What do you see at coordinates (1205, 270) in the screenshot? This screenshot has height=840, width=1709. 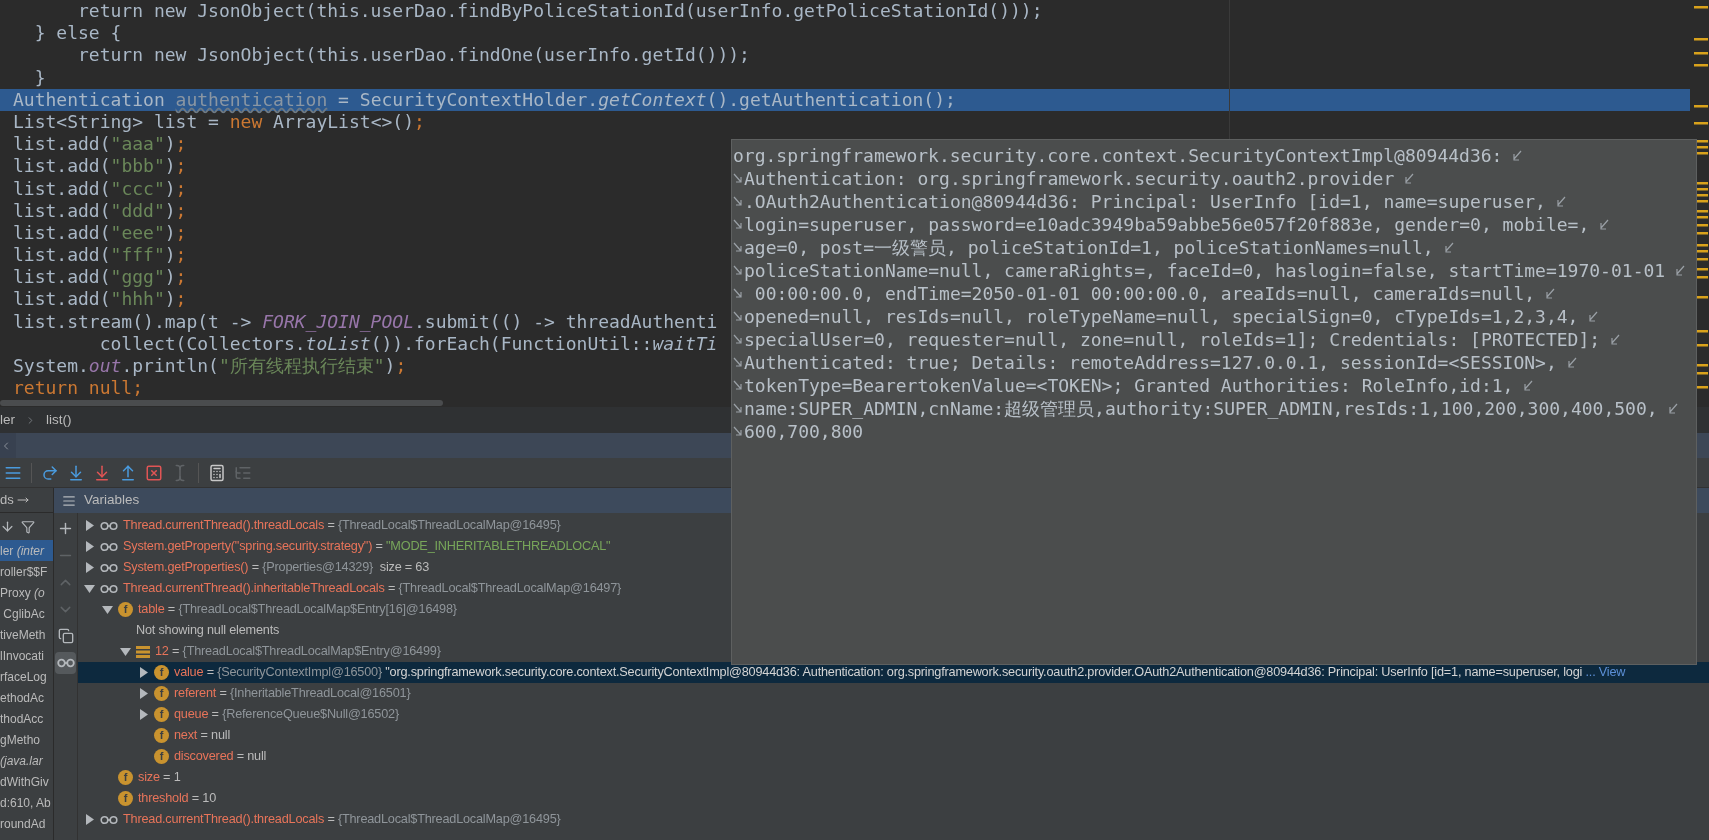 I see `tooltip-line: policeStationName=null, cameraRights=, faceId=0, haslogin=false, startTime=1970-01-01` at bounding box center [1205, 270].